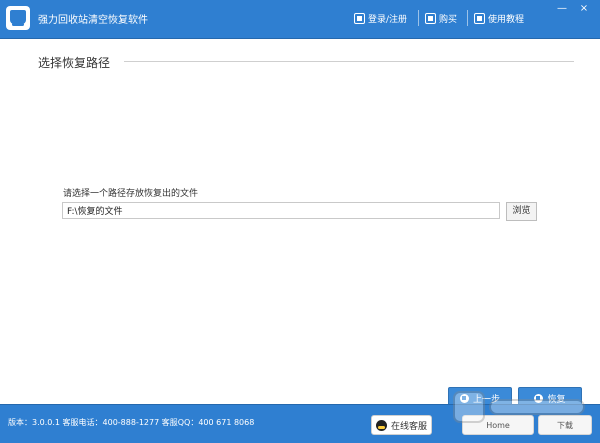  I want to click on buy-menu: 购买, so click(441, 18).